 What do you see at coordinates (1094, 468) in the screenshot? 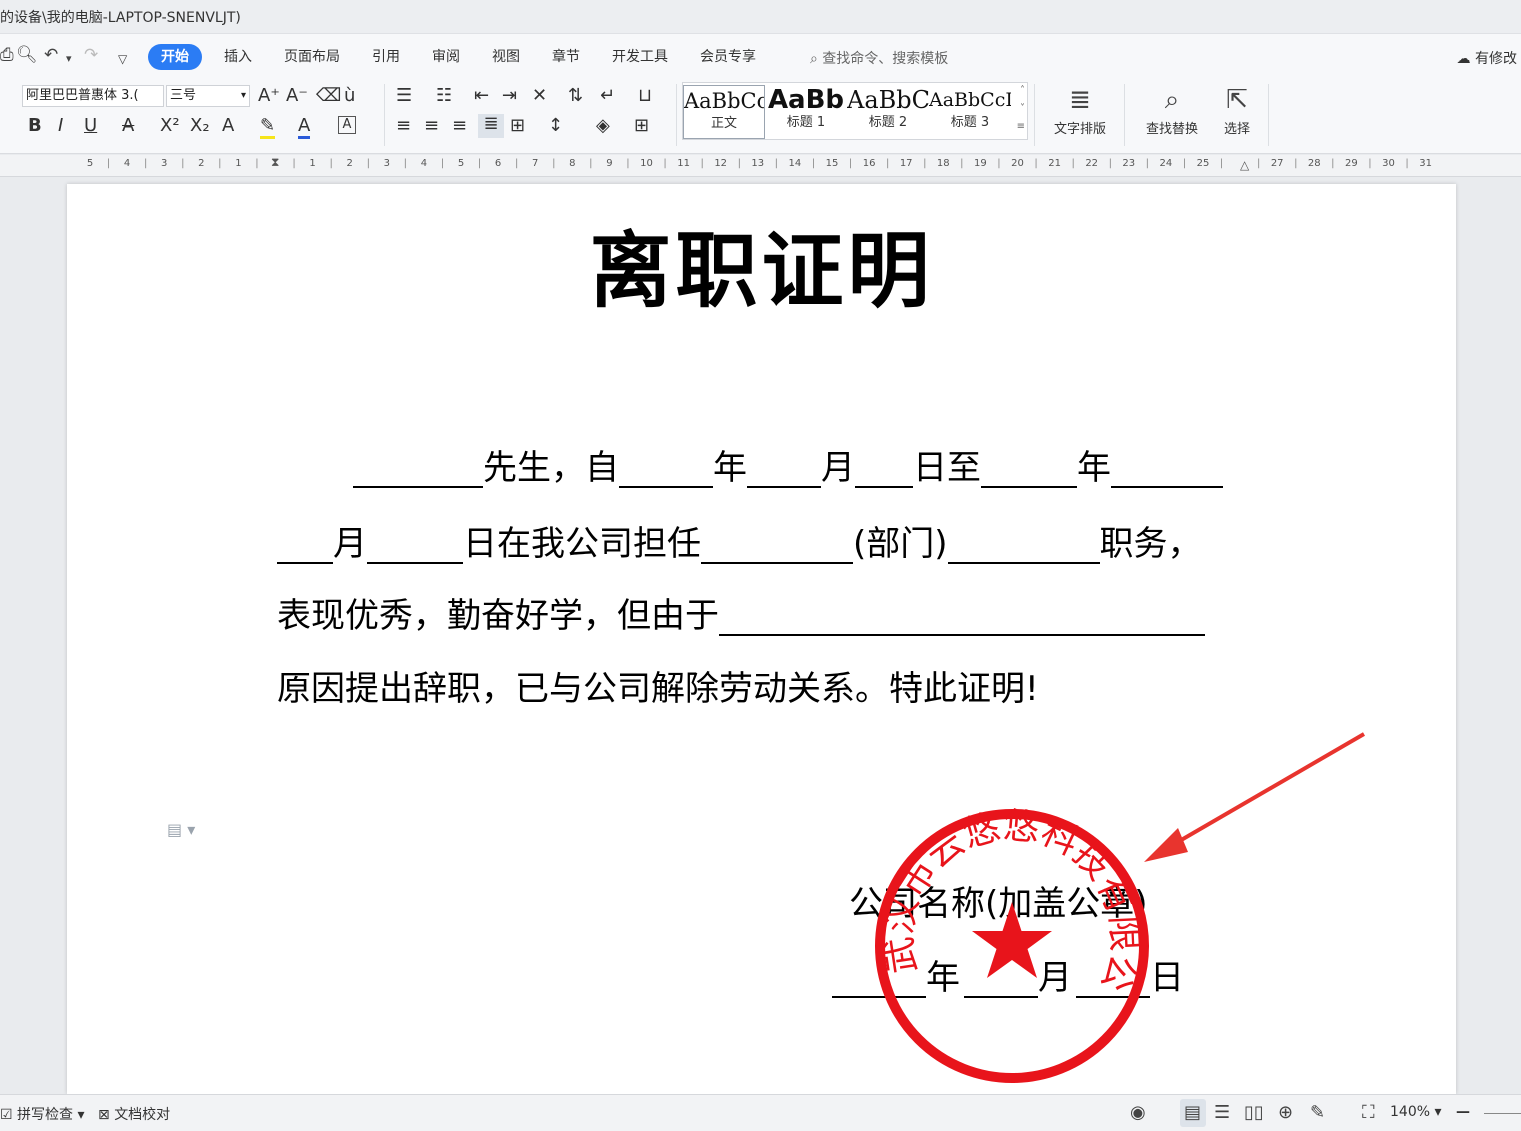
I see `text-year-2: 年` at bounding box center [1094, 468].